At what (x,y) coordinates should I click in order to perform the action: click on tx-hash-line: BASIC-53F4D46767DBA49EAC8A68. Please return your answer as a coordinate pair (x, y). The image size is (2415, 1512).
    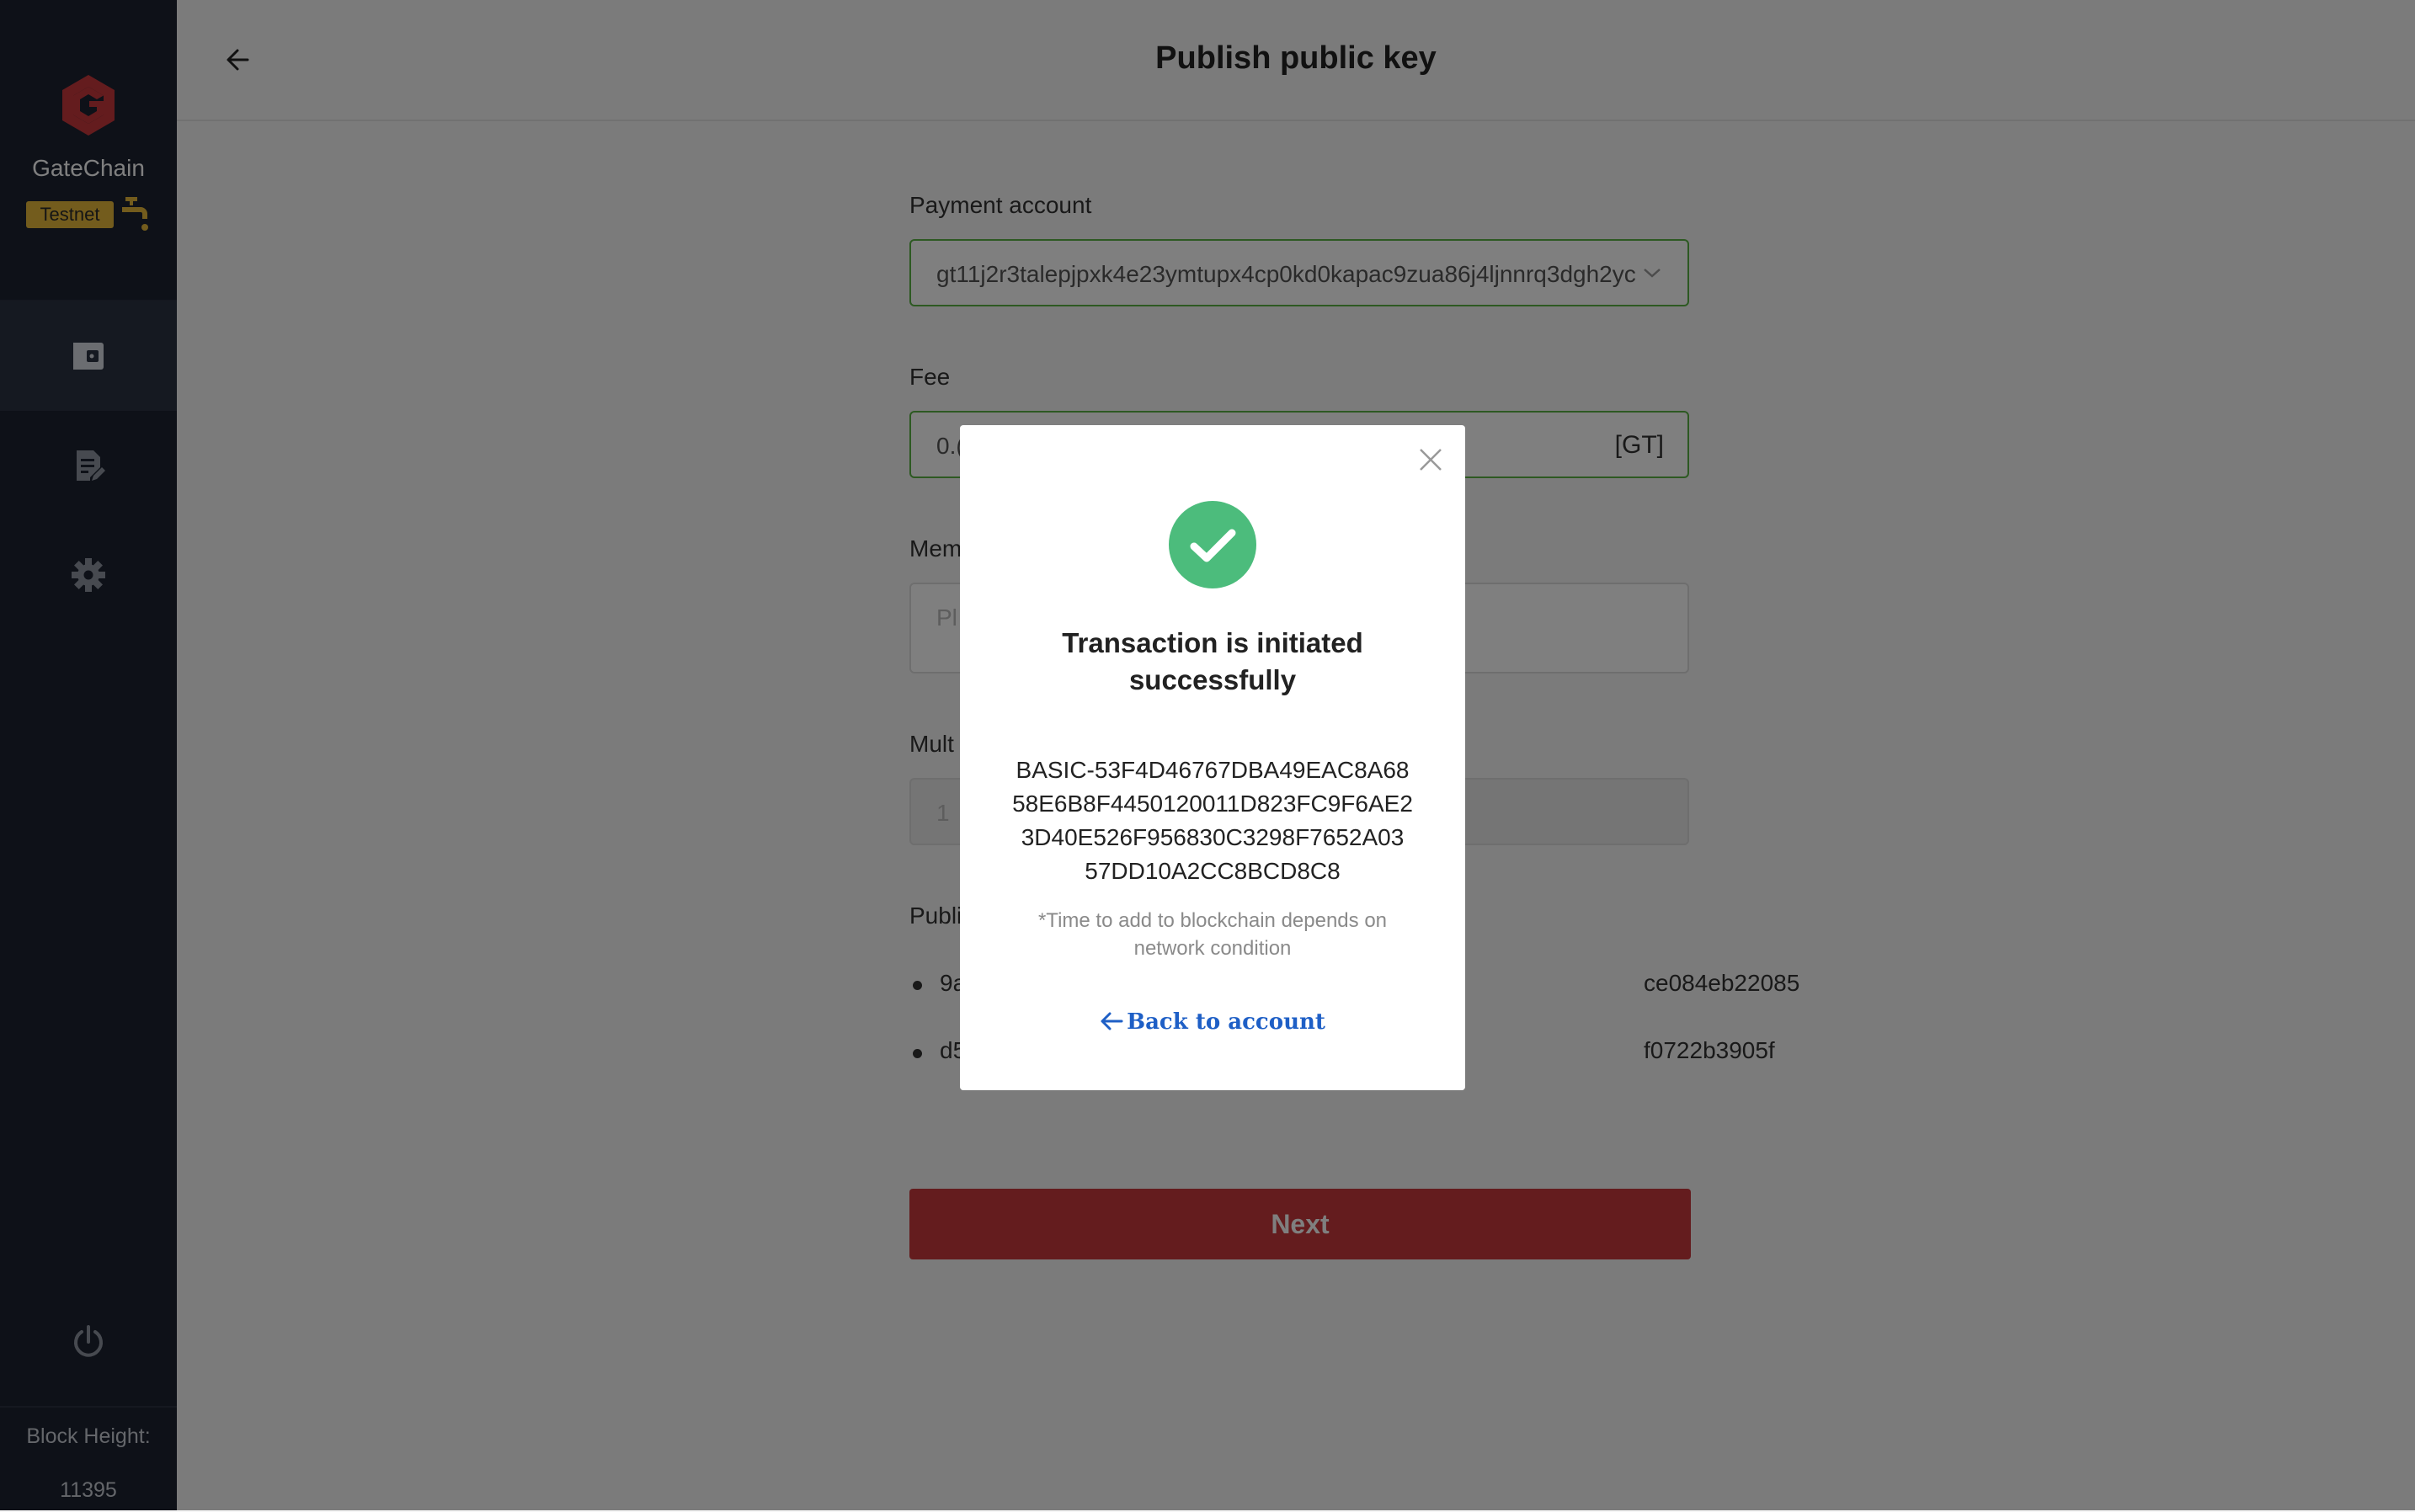
    Looking at the image, I should click on (1213, 770).